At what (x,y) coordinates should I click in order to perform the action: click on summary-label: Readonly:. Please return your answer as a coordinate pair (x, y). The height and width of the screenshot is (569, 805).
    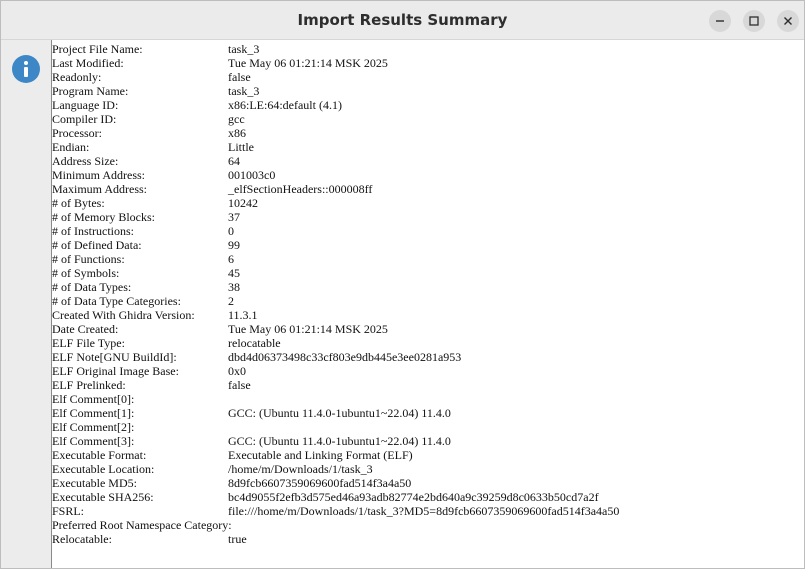
    Looking at the image, I should click on (77, 77).